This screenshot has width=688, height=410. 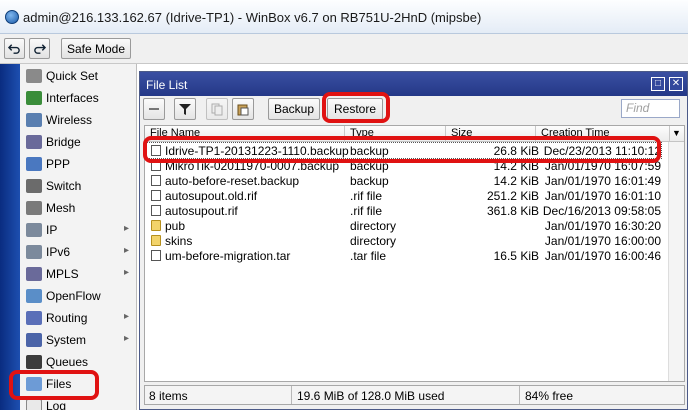 I want to click on sidebar-item-mpls: MPLS ▸, so click(x=78, y=274).